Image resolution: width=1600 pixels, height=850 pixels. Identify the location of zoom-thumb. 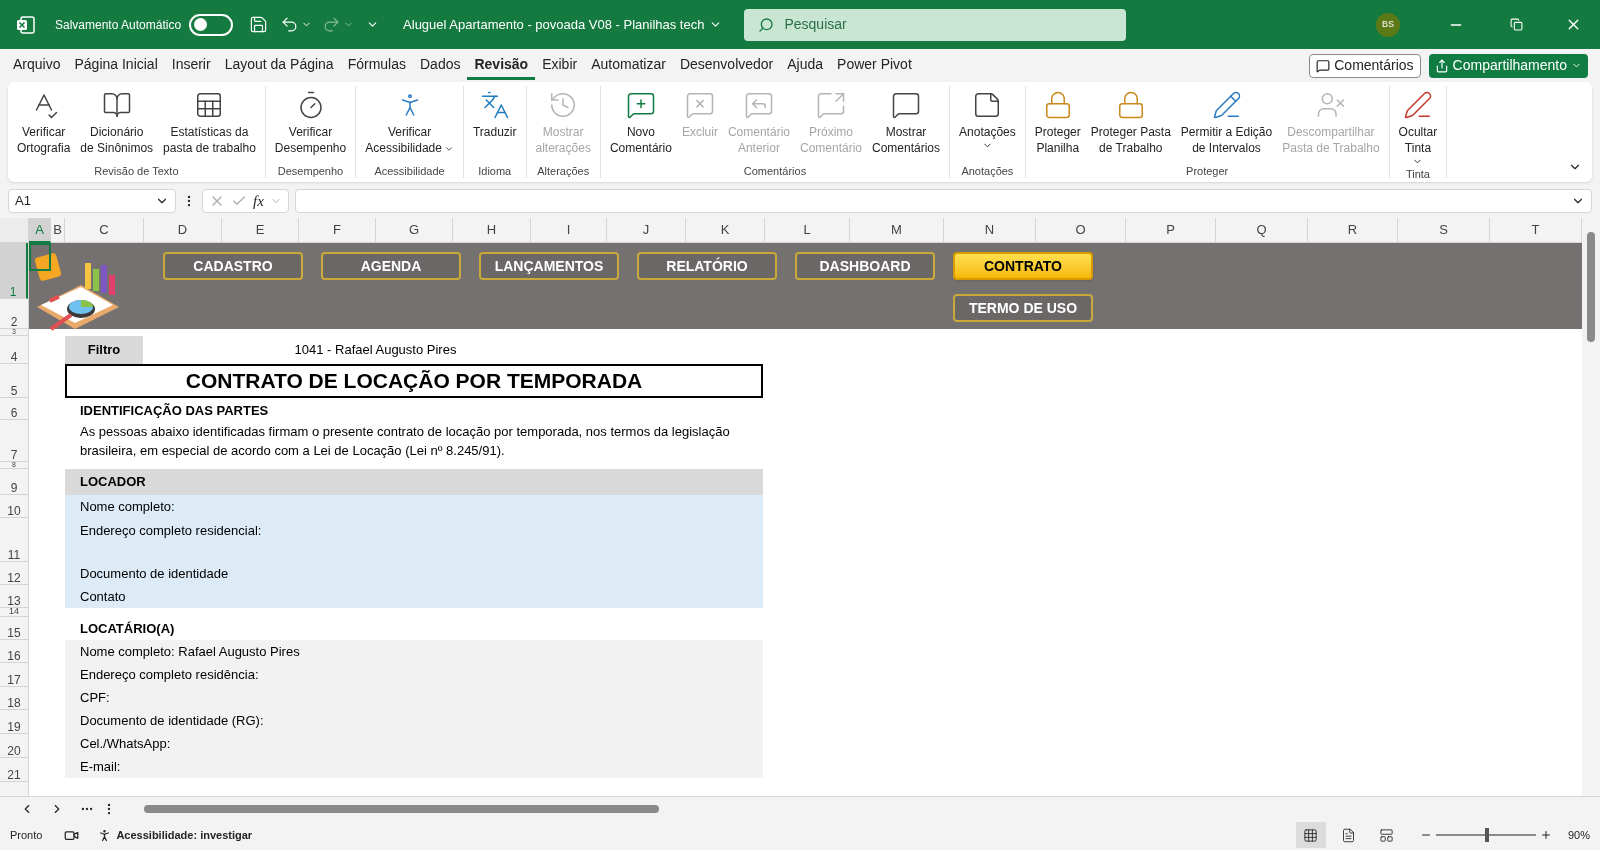
(1486, 835).